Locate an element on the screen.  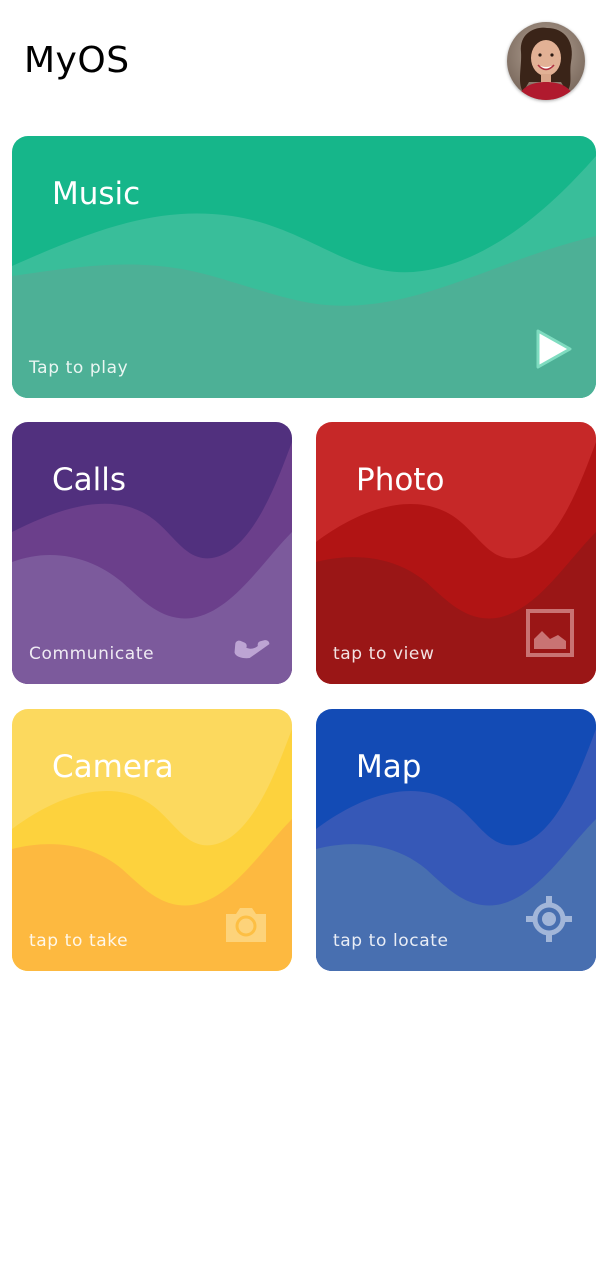
photo-card: Photo tap to view is located at coordinates (456, 553).